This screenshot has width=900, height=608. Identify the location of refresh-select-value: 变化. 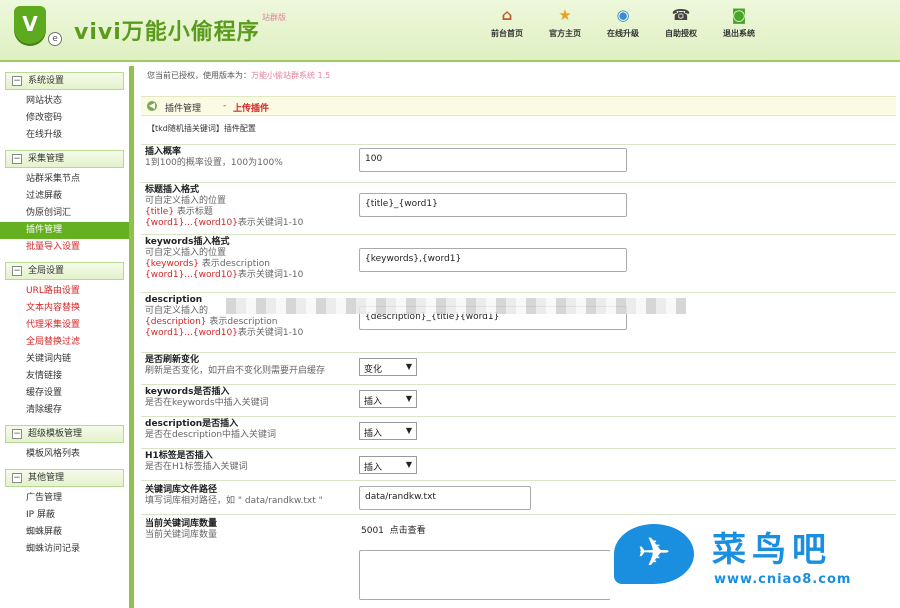
(373, 370).